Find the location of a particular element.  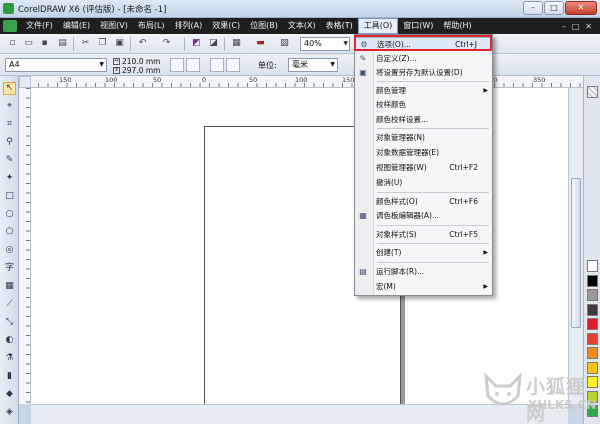

basic-shapes-tool-icon: ◎ is located at coordinates (9, 250).